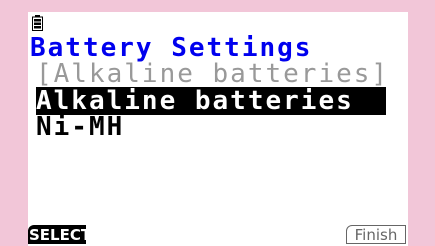 This screenshot has width=435, height=246. What do you see at coordinates (211, 101) in the screenshot?
I see `option-alkaline-batteries: Alkaline batteries` at bounding box center [211, 101].